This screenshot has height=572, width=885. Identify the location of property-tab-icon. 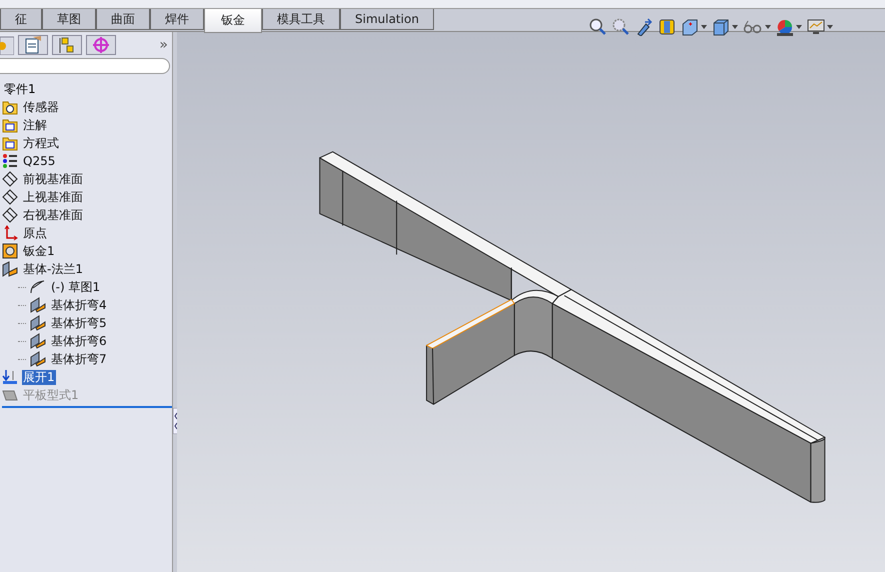
(33, 45).